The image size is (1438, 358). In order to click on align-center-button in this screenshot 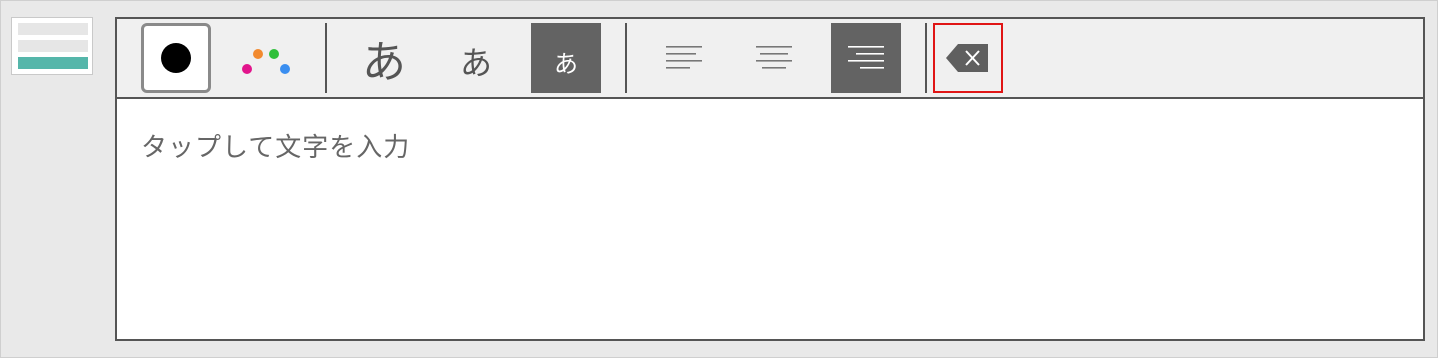, I will do `click(774, 58)`.